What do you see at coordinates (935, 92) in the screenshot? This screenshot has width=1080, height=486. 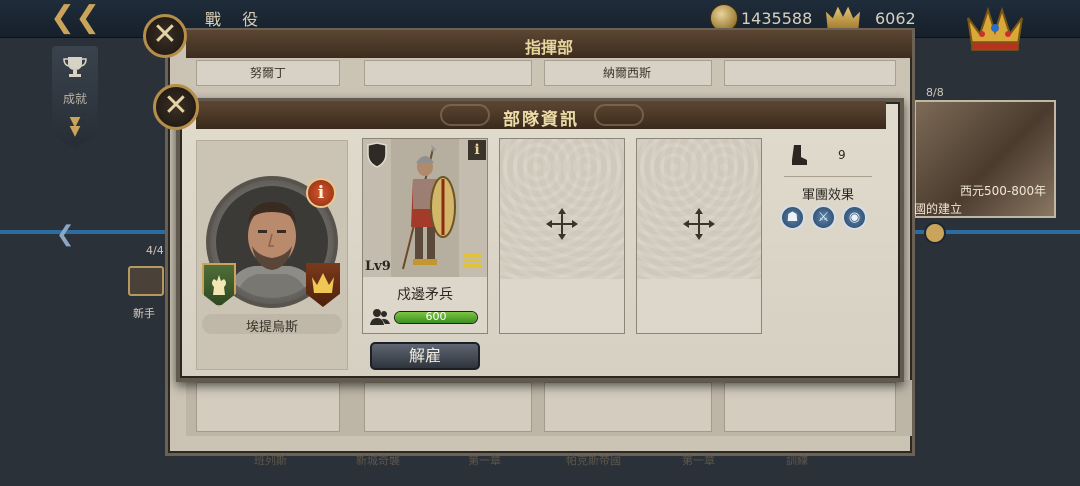 I see `chapter-progress-right: 8/8` at bounding box center [935, 92].